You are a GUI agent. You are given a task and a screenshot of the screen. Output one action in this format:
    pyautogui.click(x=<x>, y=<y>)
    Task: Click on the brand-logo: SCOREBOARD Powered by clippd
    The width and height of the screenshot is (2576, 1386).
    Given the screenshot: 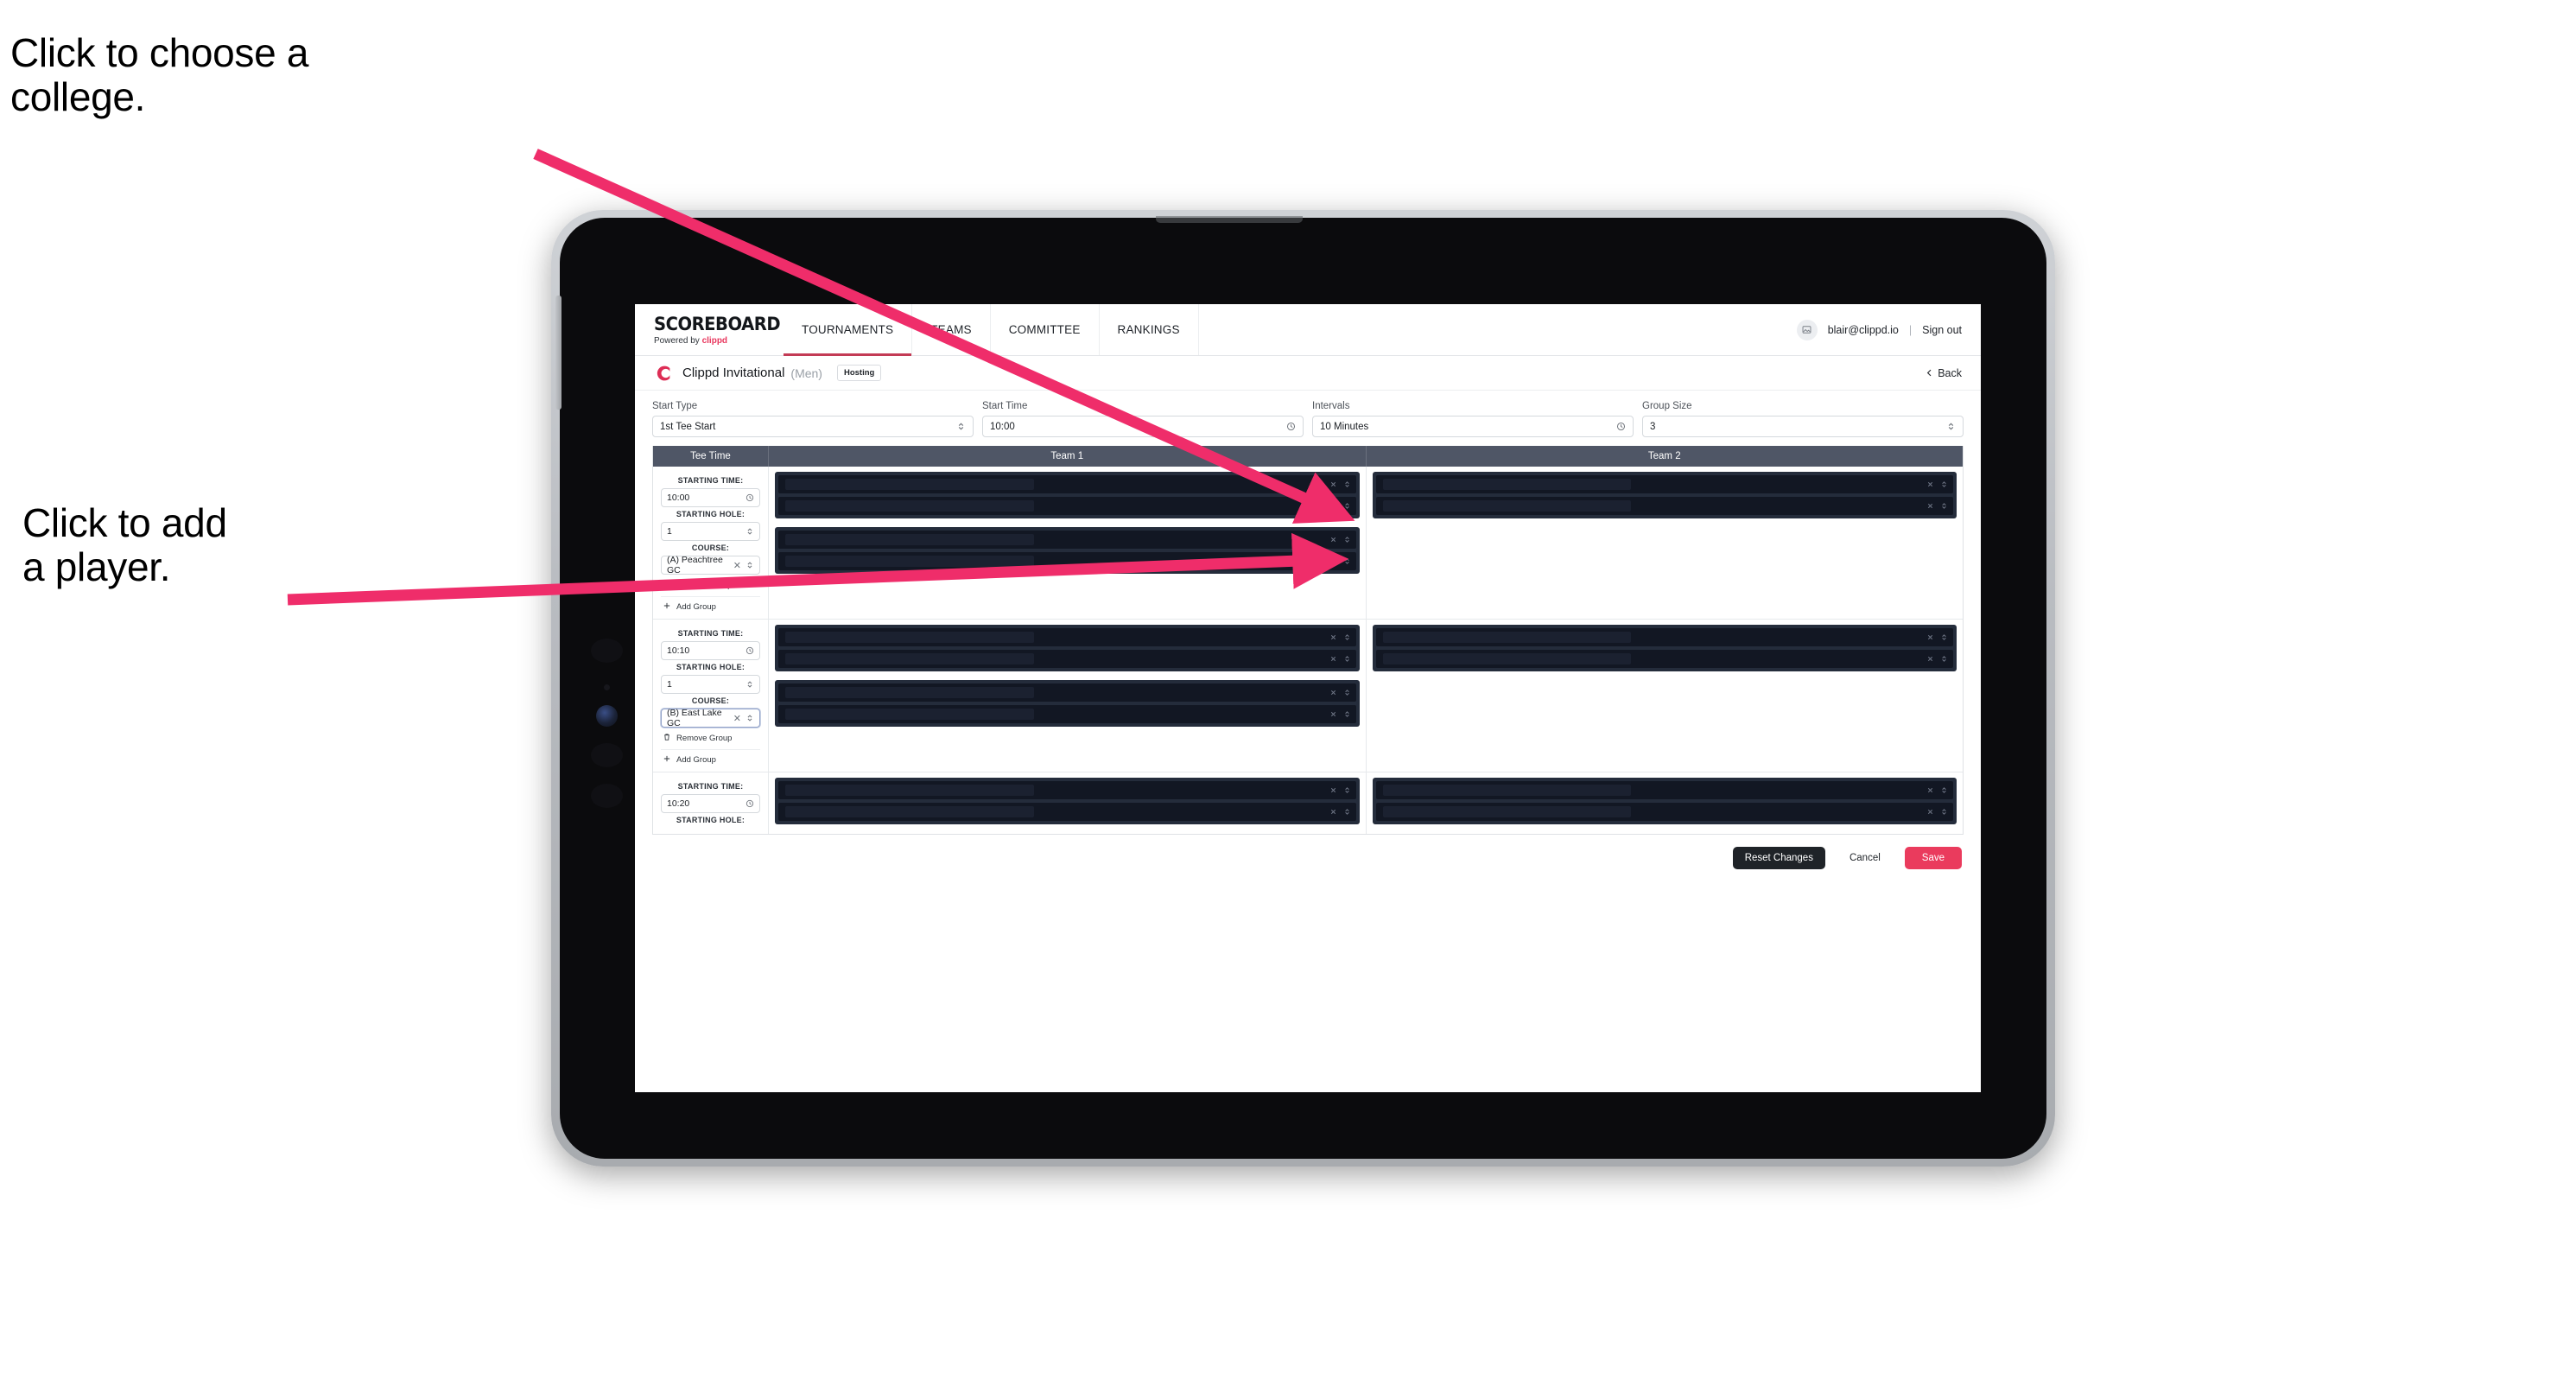 What is the action you would take?
    pyautogui.click(x=709, y=329)
    